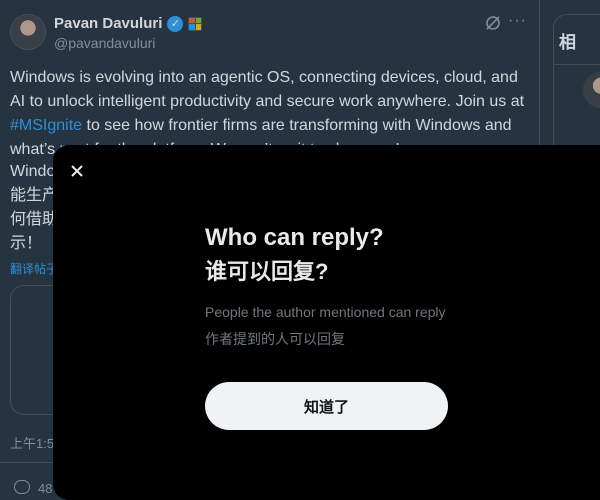 The image size is (600, 500). Describe the element at coordinates (45, 488) in the screenshot. I see `reply-count: 48` at that location.